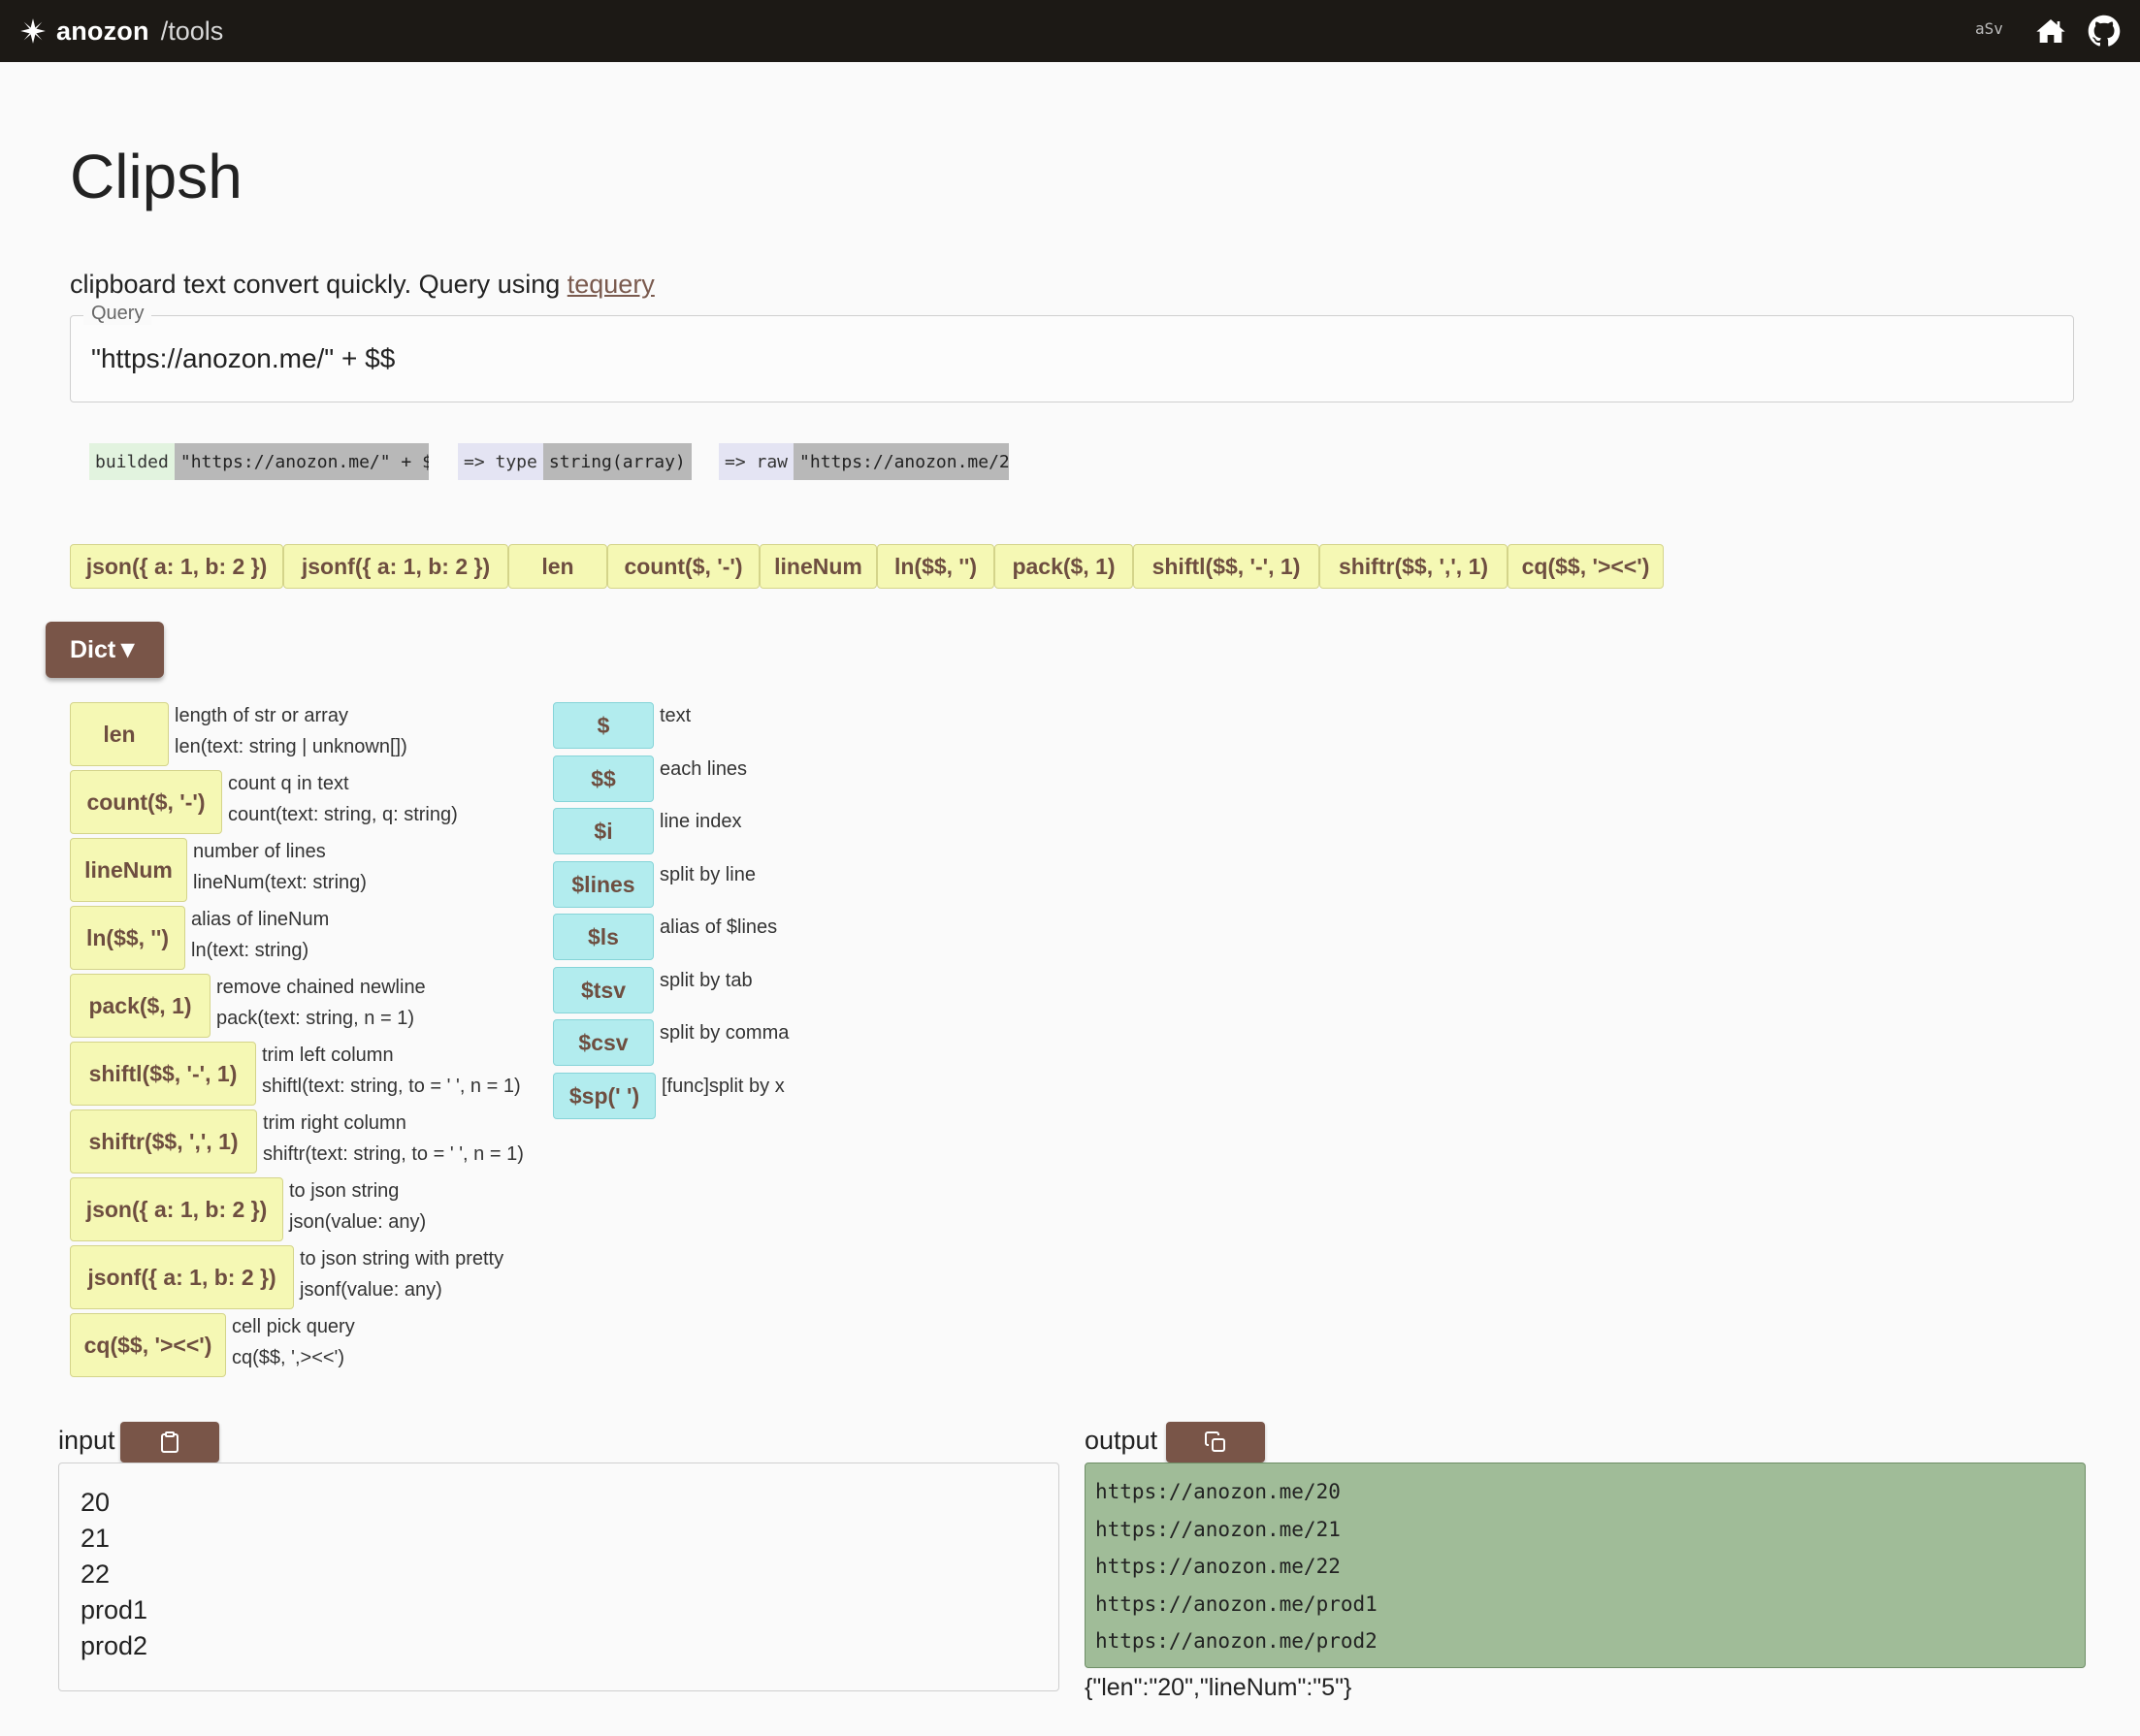  What do you see at coordinates (105, 650) in the screenshot?
I see `dict-toggle-button: Dict▼` at bounding box center [105, 650].